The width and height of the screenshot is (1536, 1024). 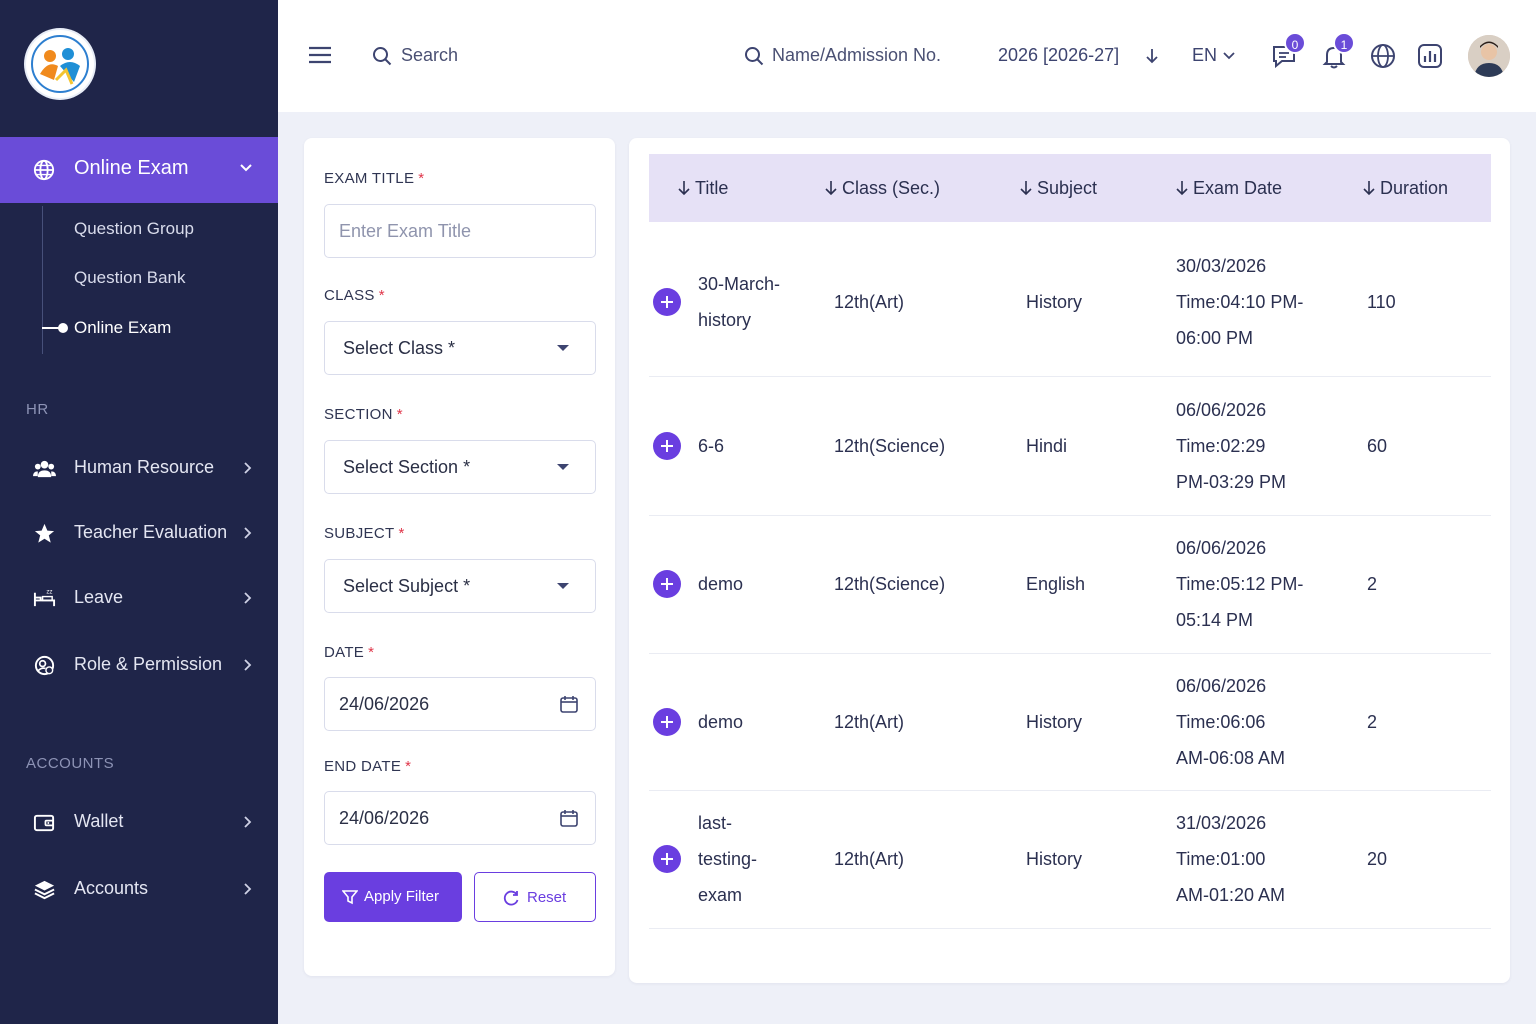 I want to click on sidebar-item-human-resource: Human Resource, so click(x=139, y=468).